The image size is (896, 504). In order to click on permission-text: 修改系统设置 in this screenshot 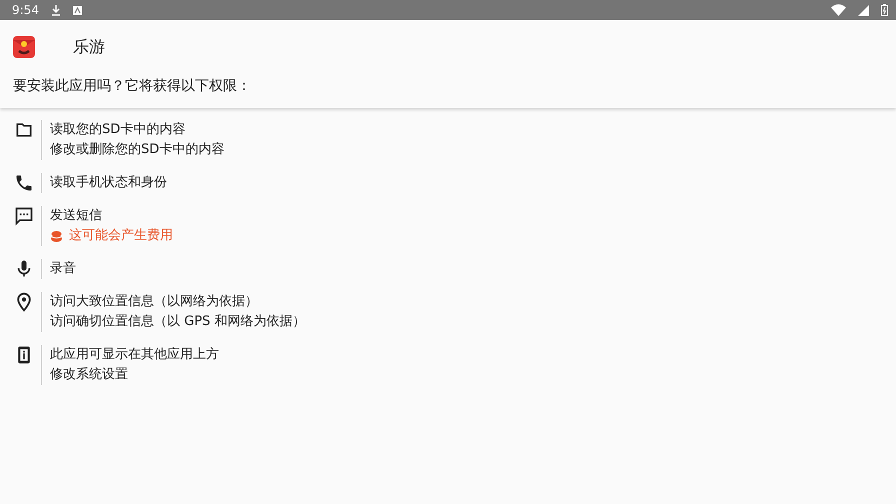, I will do `click(89, 375)`.